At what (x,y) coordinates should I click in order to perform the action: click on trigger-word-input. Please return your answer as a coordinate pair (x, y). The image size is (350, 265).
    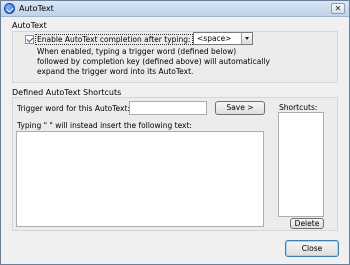
    Looking at the image, I should click on (168, 108).